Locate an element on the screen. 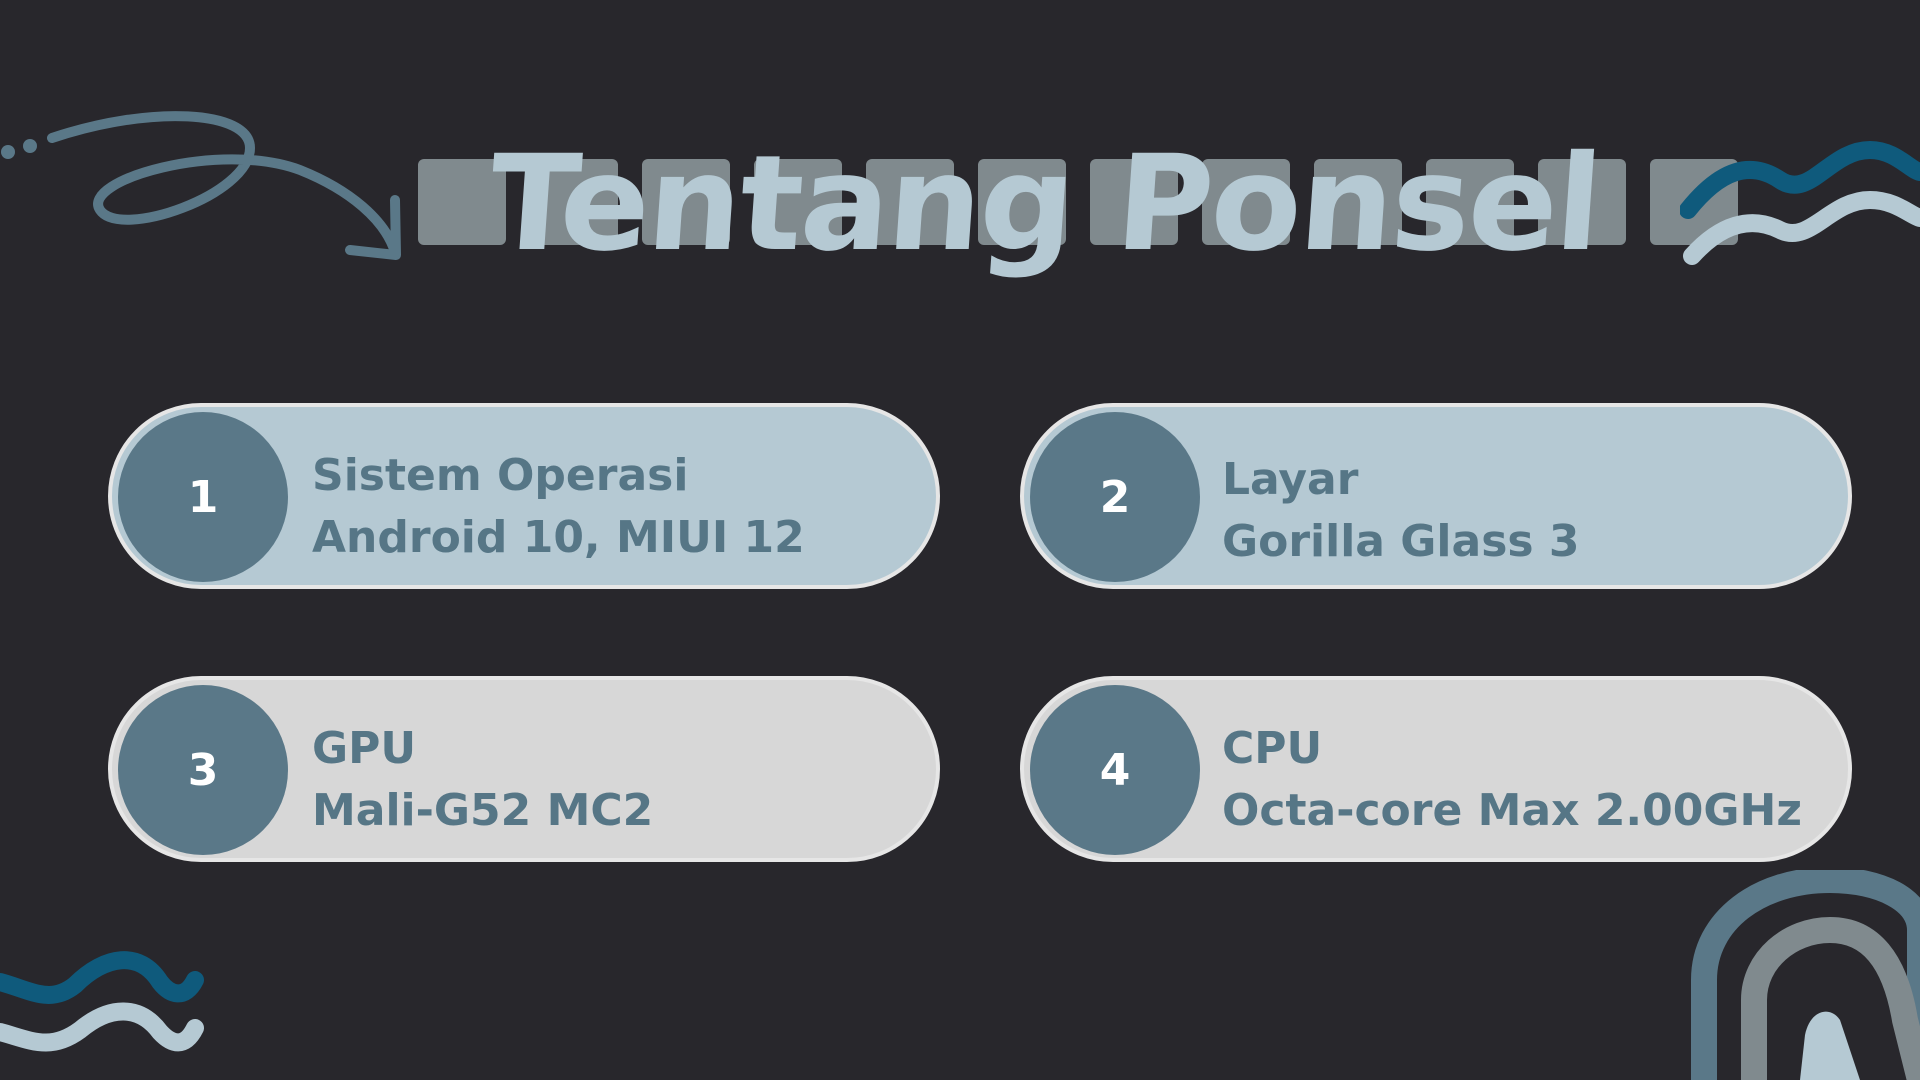 The image size is (1920, 1080). number-badge: 3 is located at coordinates (203, 770).